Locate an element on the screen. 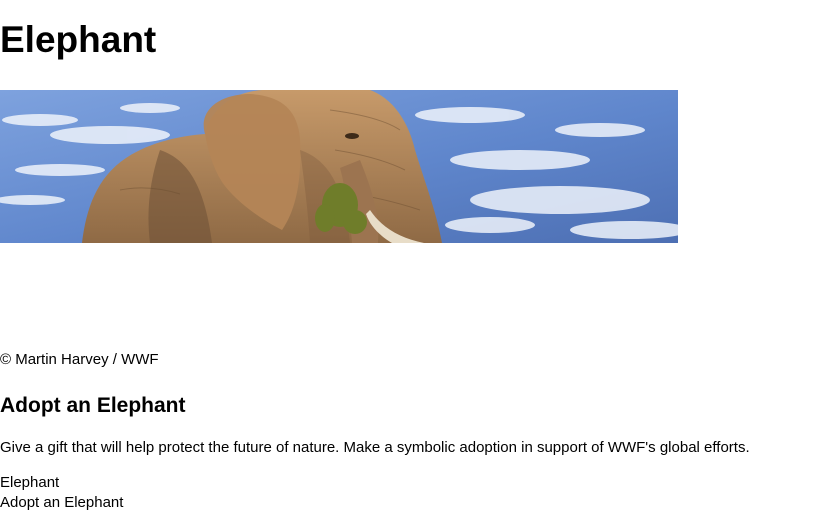 This screenshot has width=824, height=515. link-list: Elephant Adopt an Elephant is located at coordinates (61, 493).